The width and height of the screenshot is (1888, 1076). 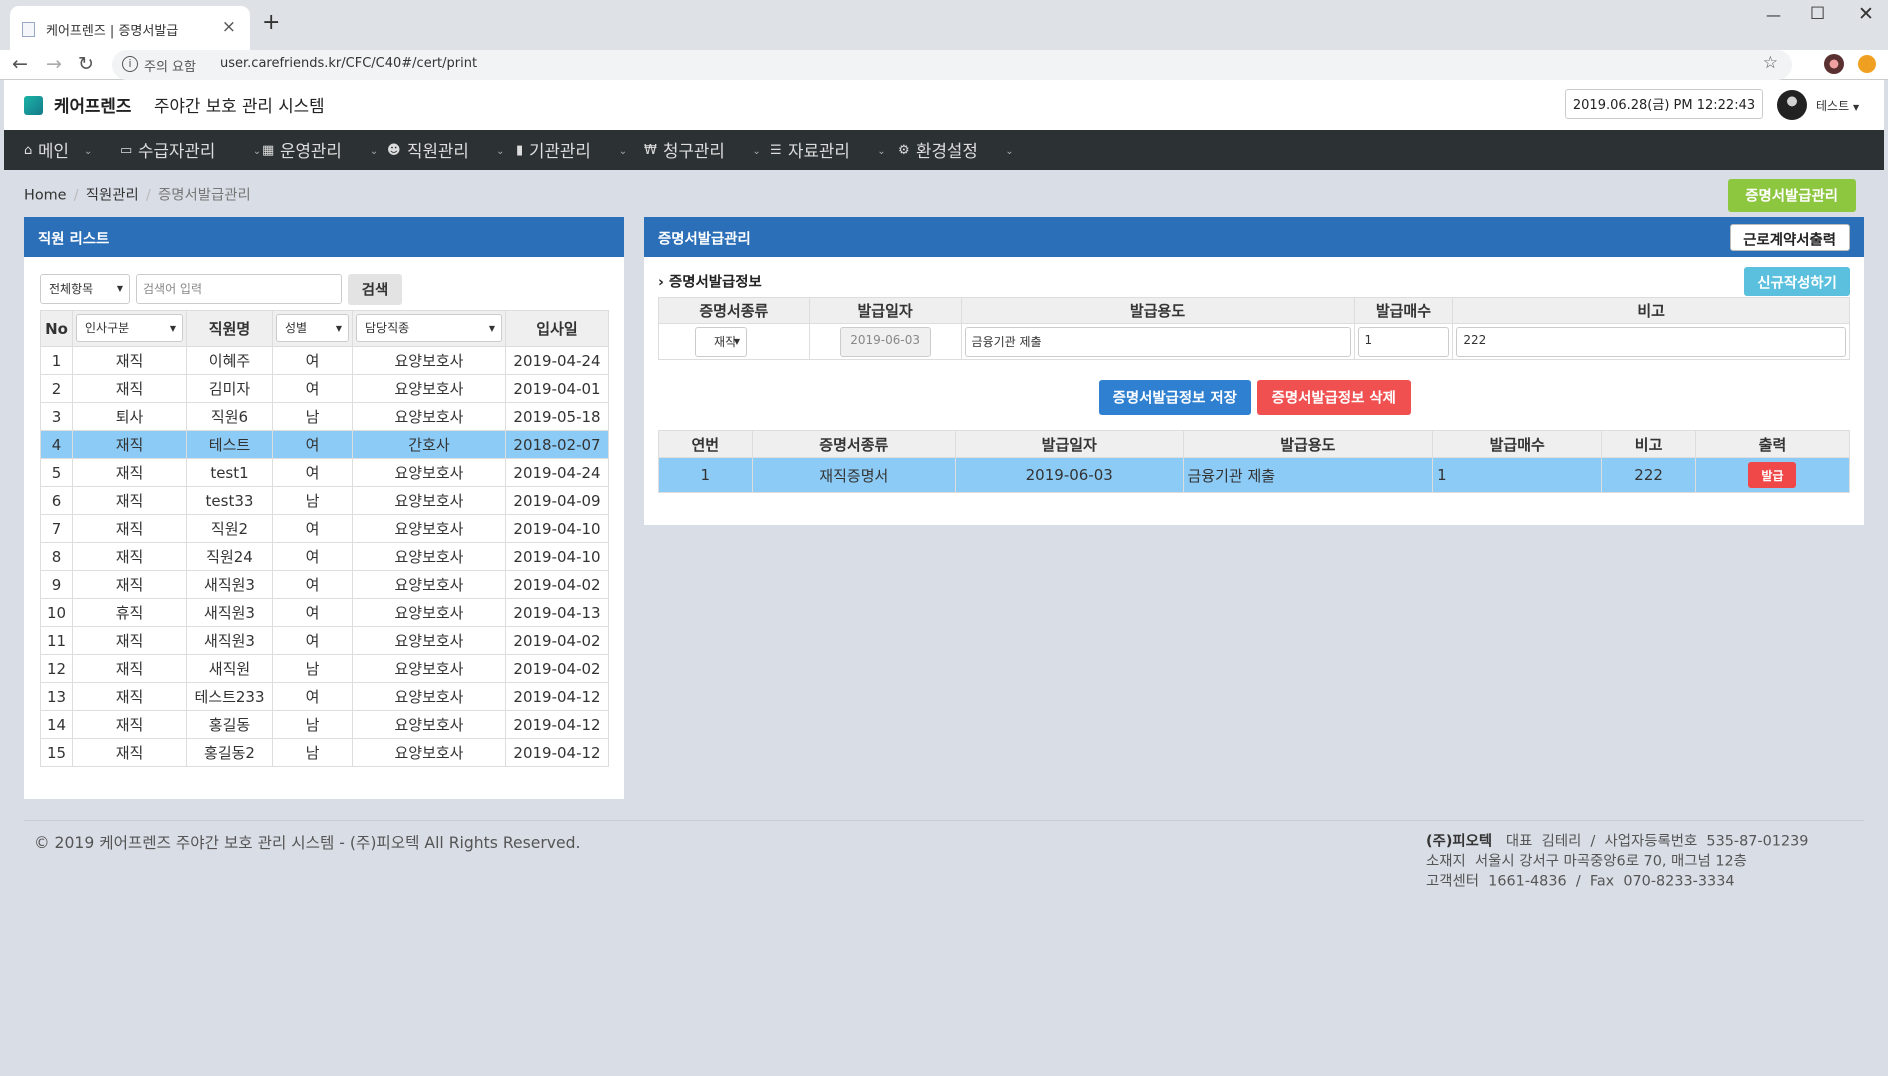 I want to click on menu-facility: ▮ 기관관리 ⌄, so click(x=571, y=150).